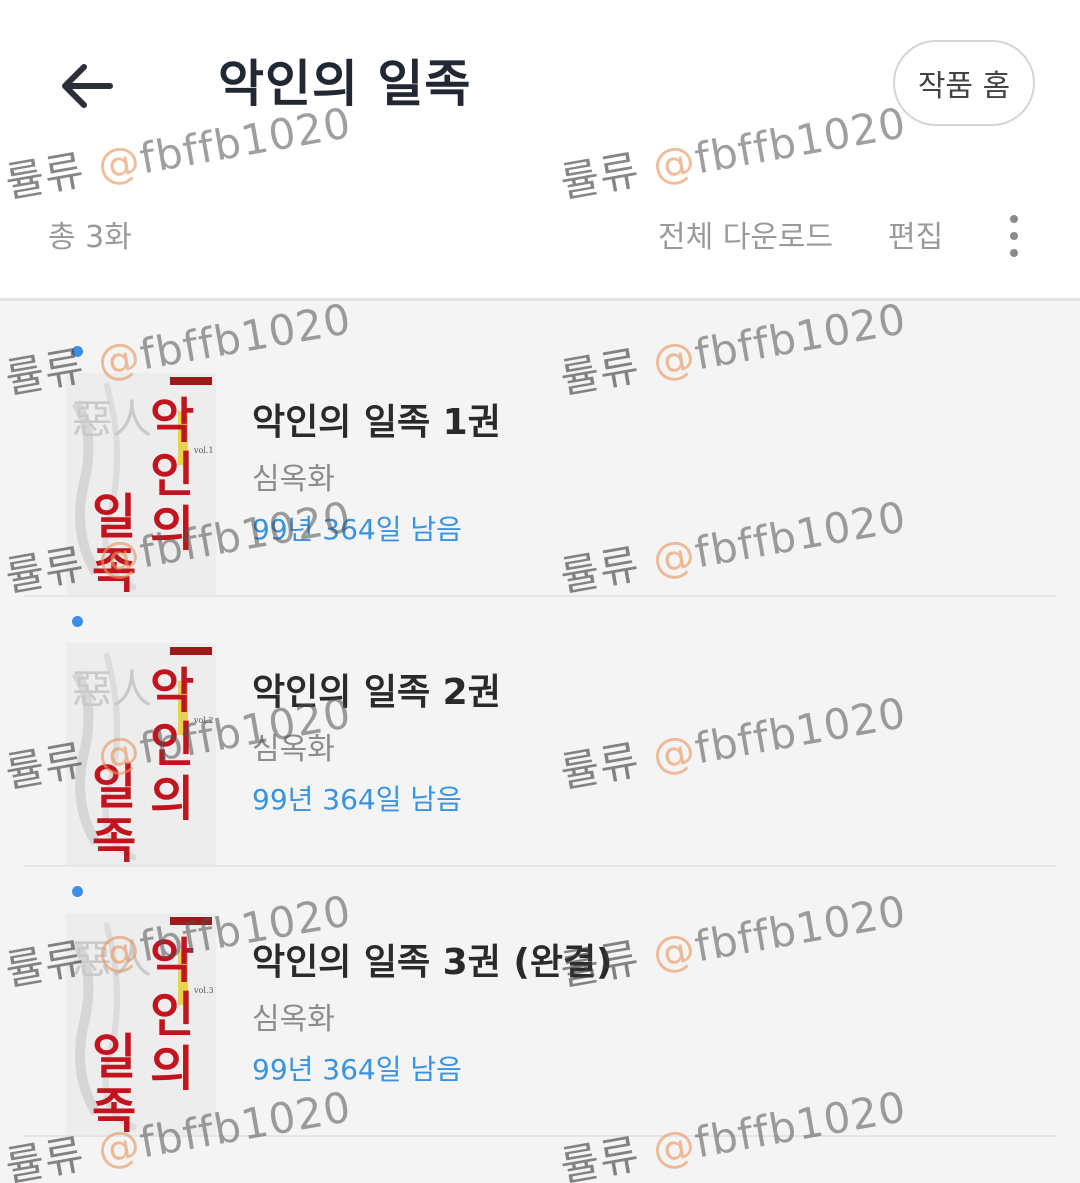  Describe the element at coordinates (376, 422) in the screenshot. I see `volume-title: 악인의 일족 1권` at that location.